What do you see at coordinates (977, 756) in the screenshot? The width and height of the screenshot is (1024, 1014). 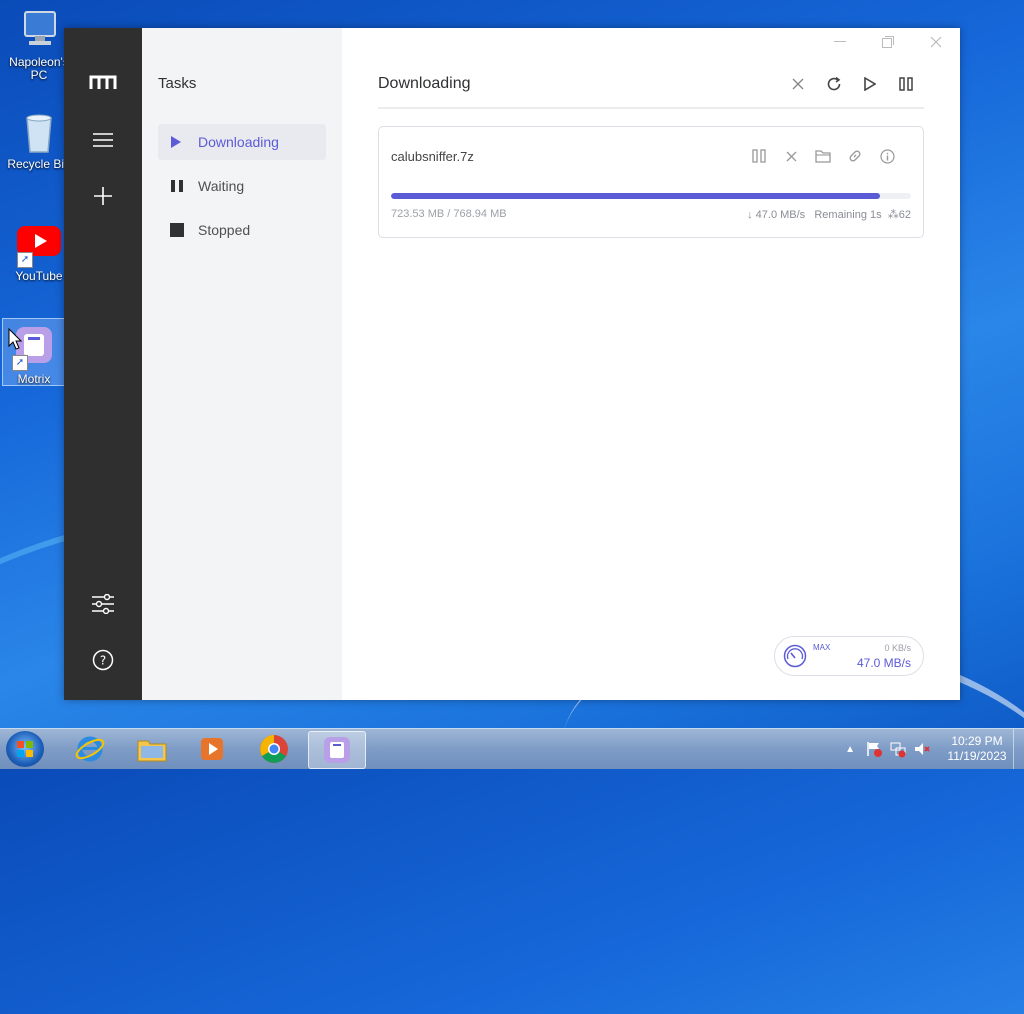 I see `clock-date: 11/19/2023` at bounding box center [977, 756].